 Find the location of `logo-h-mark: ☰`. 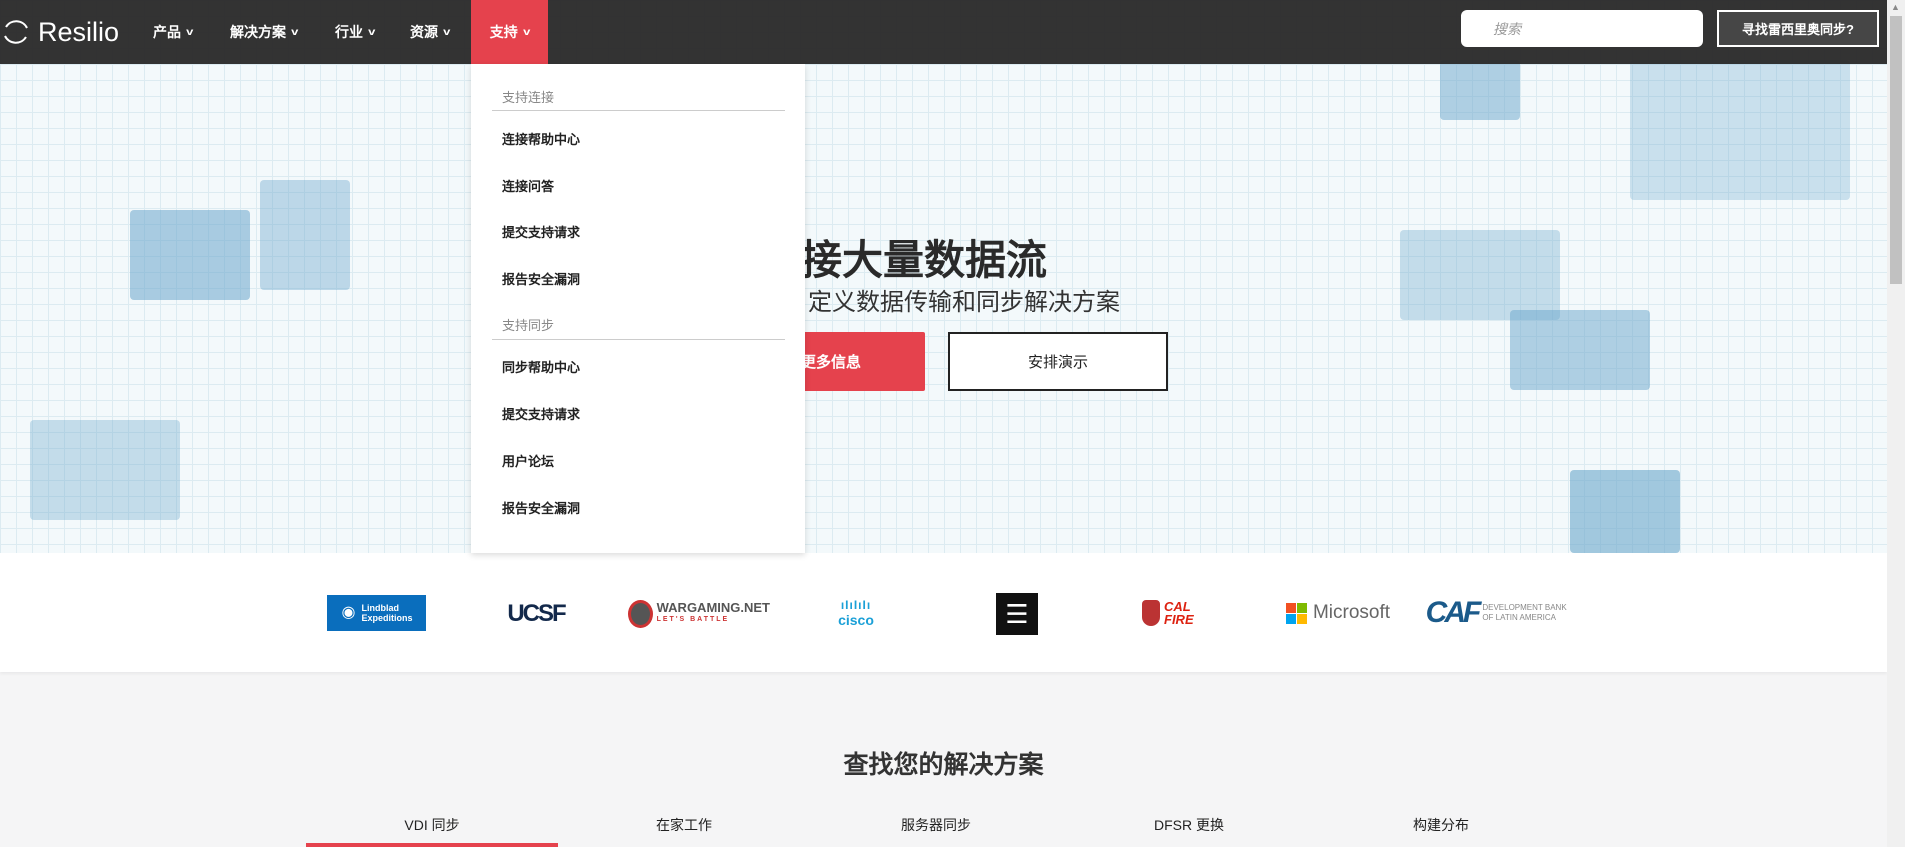

logo-h-mark: ☰ is located at coordinates (1017, 614).